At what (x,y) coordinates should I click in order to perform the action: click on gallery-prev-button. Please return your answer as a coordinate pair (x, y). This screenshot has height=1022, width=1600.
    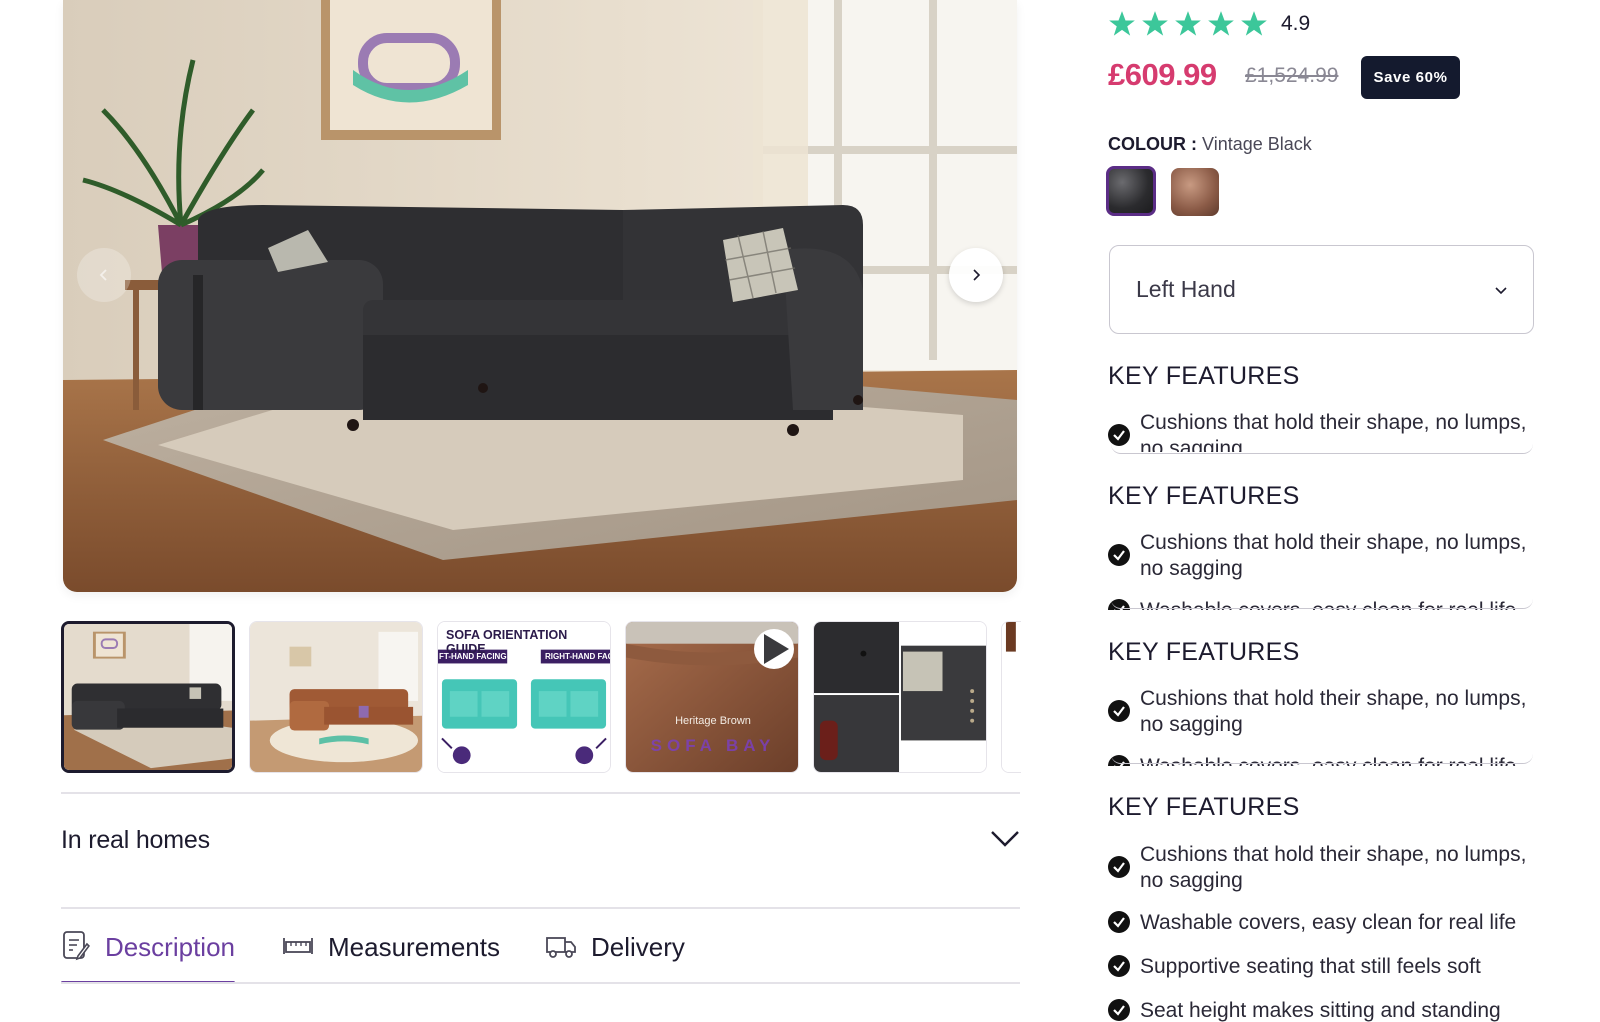
    Looking at the image, I should click on (104, 275).